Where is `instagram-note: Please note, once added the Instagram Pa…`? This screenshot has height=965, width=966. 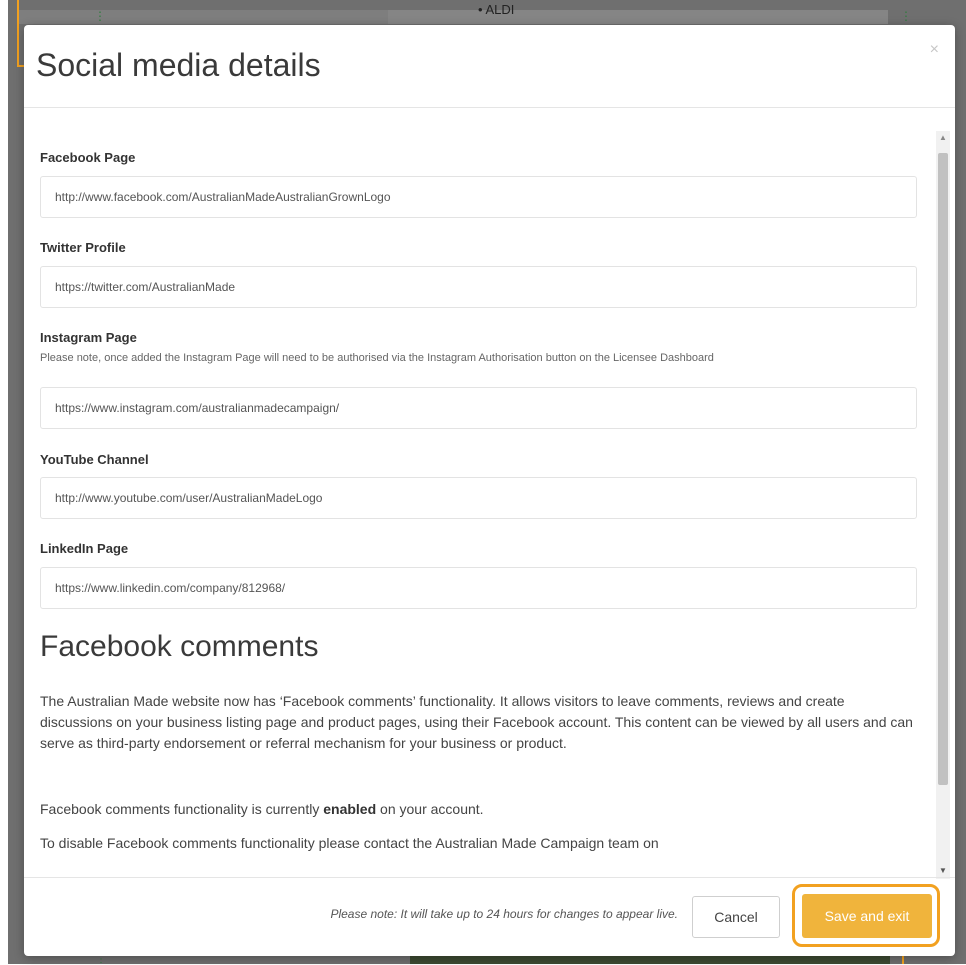 instagram-note: Please note, once added the Instagram Pa… is located at coordinates (377, 358).